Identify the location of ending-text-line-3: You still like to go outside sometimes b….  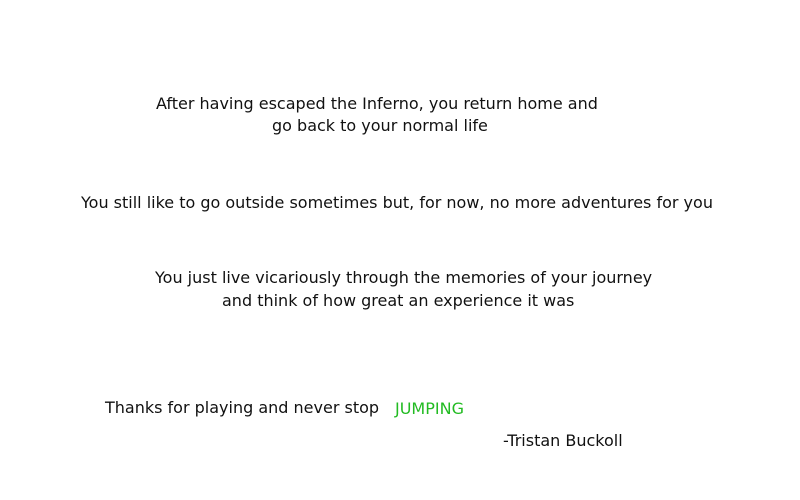
(397, 202).